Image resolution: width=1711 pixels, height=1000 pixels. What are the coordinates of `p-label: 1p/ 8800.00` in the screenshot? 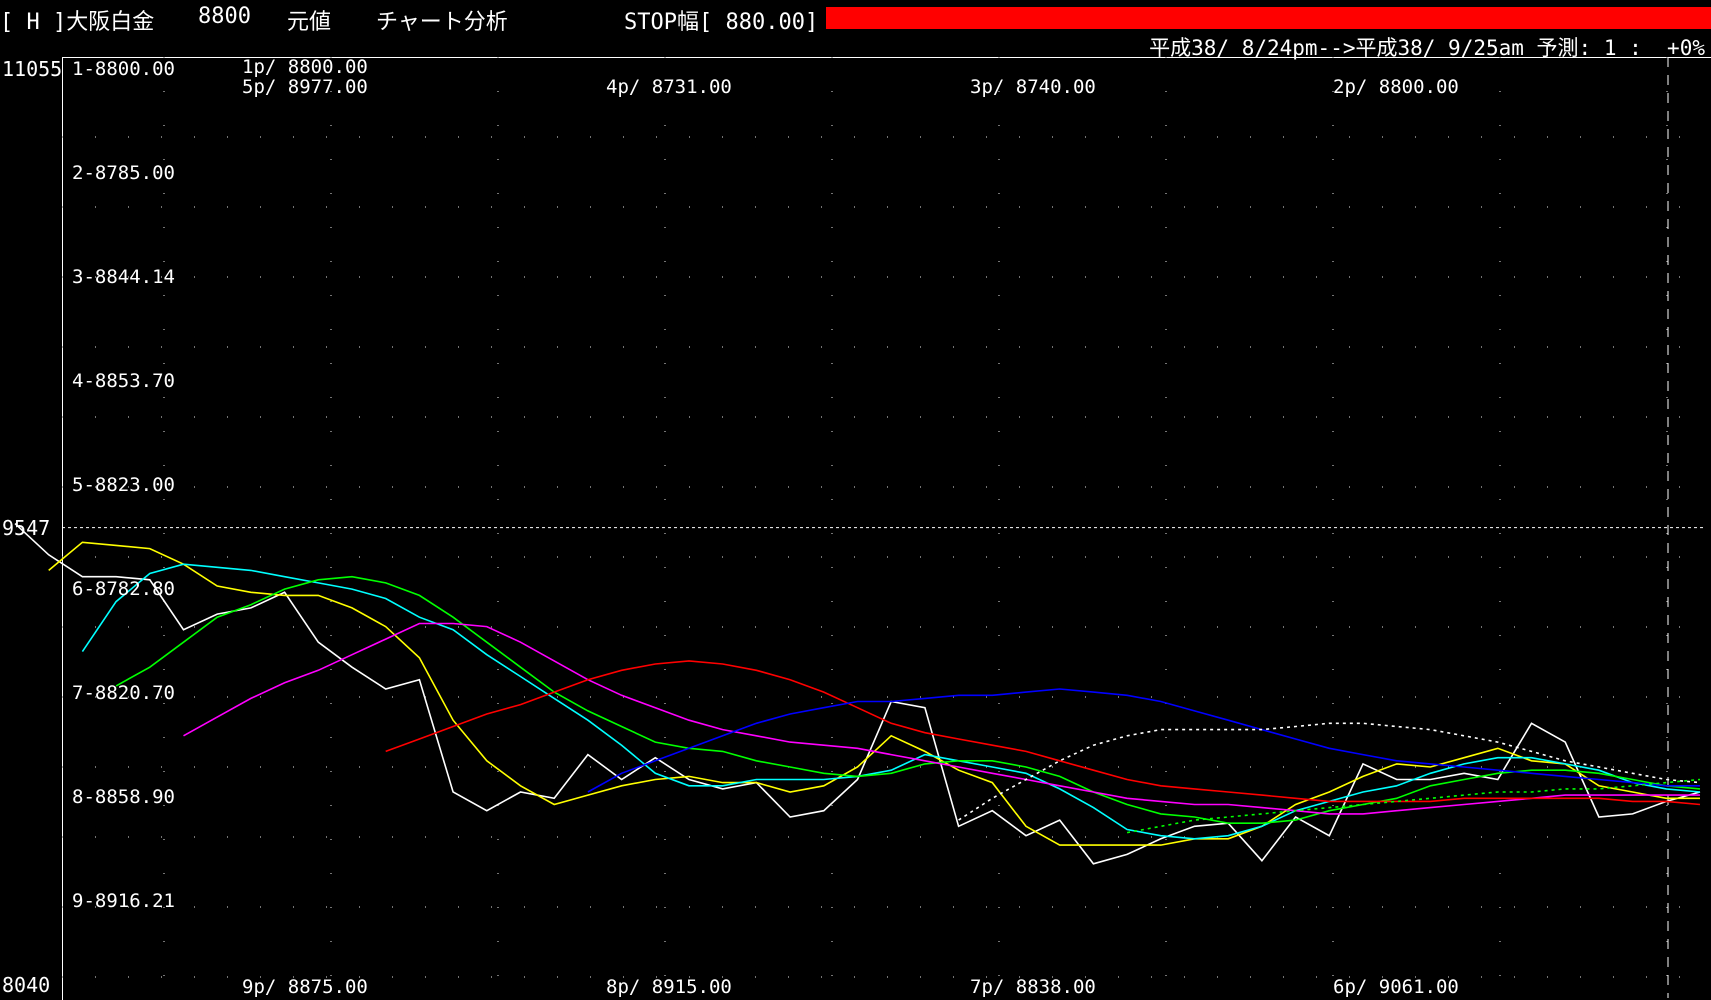 It's located at (305, 67).